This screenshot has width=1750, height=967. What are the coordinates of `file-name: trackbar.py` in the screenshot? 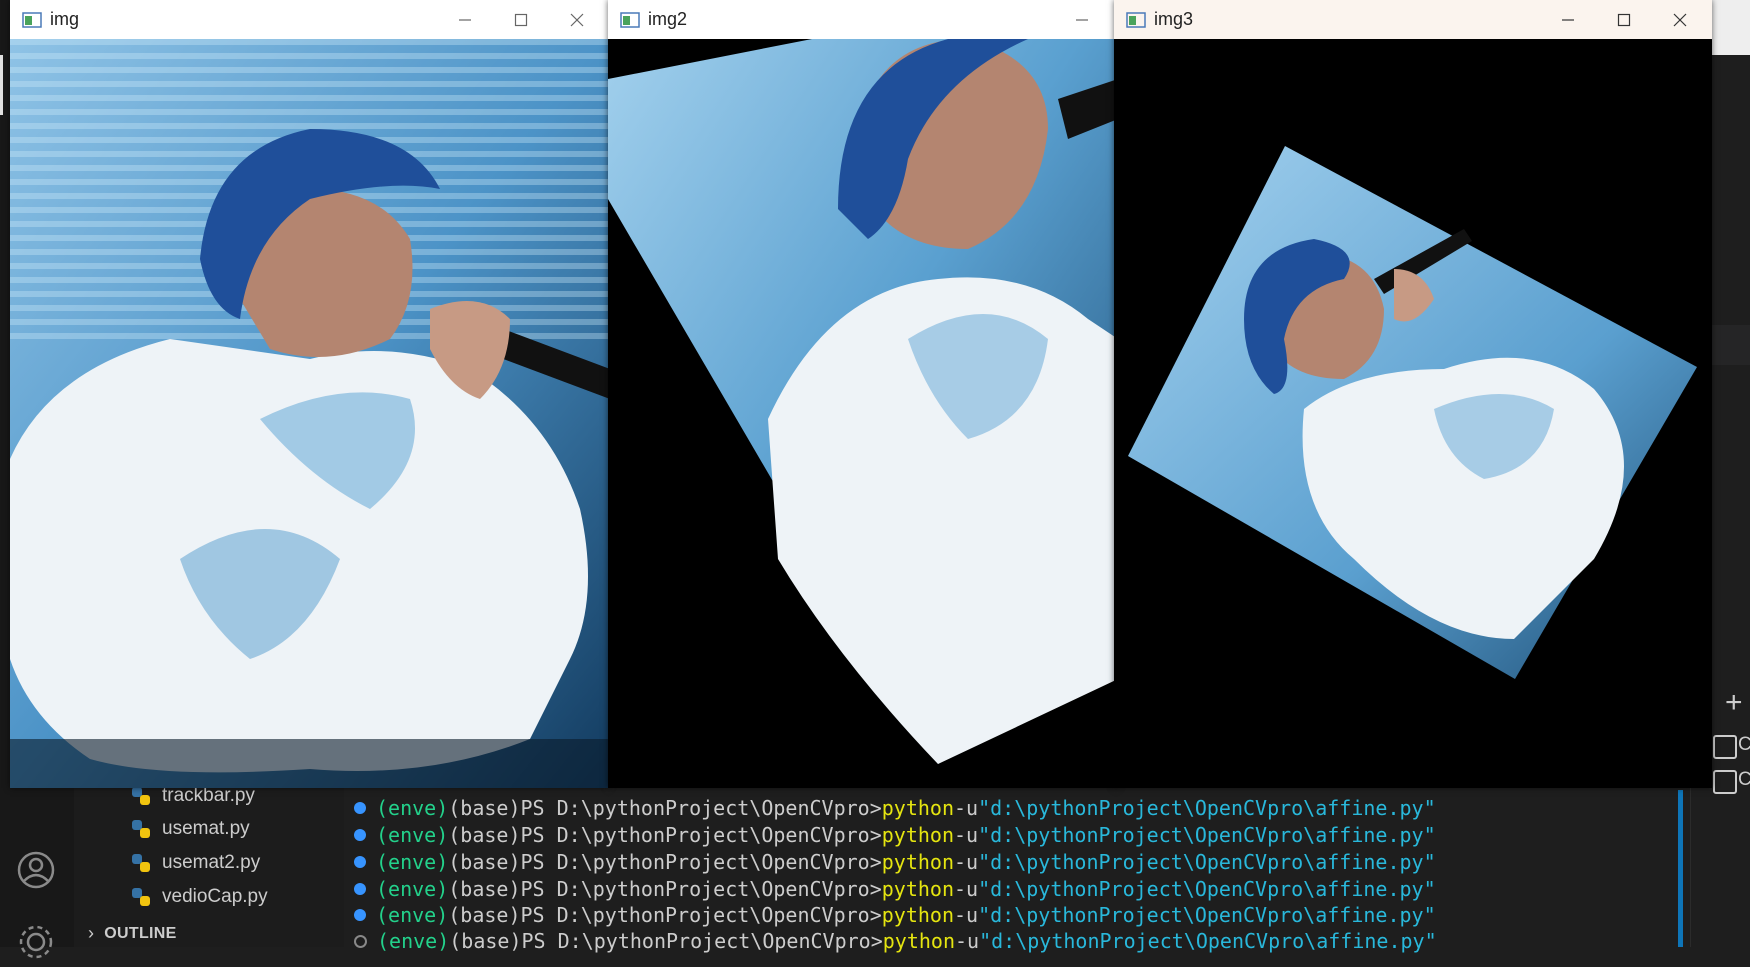 It's located at (208, 795).